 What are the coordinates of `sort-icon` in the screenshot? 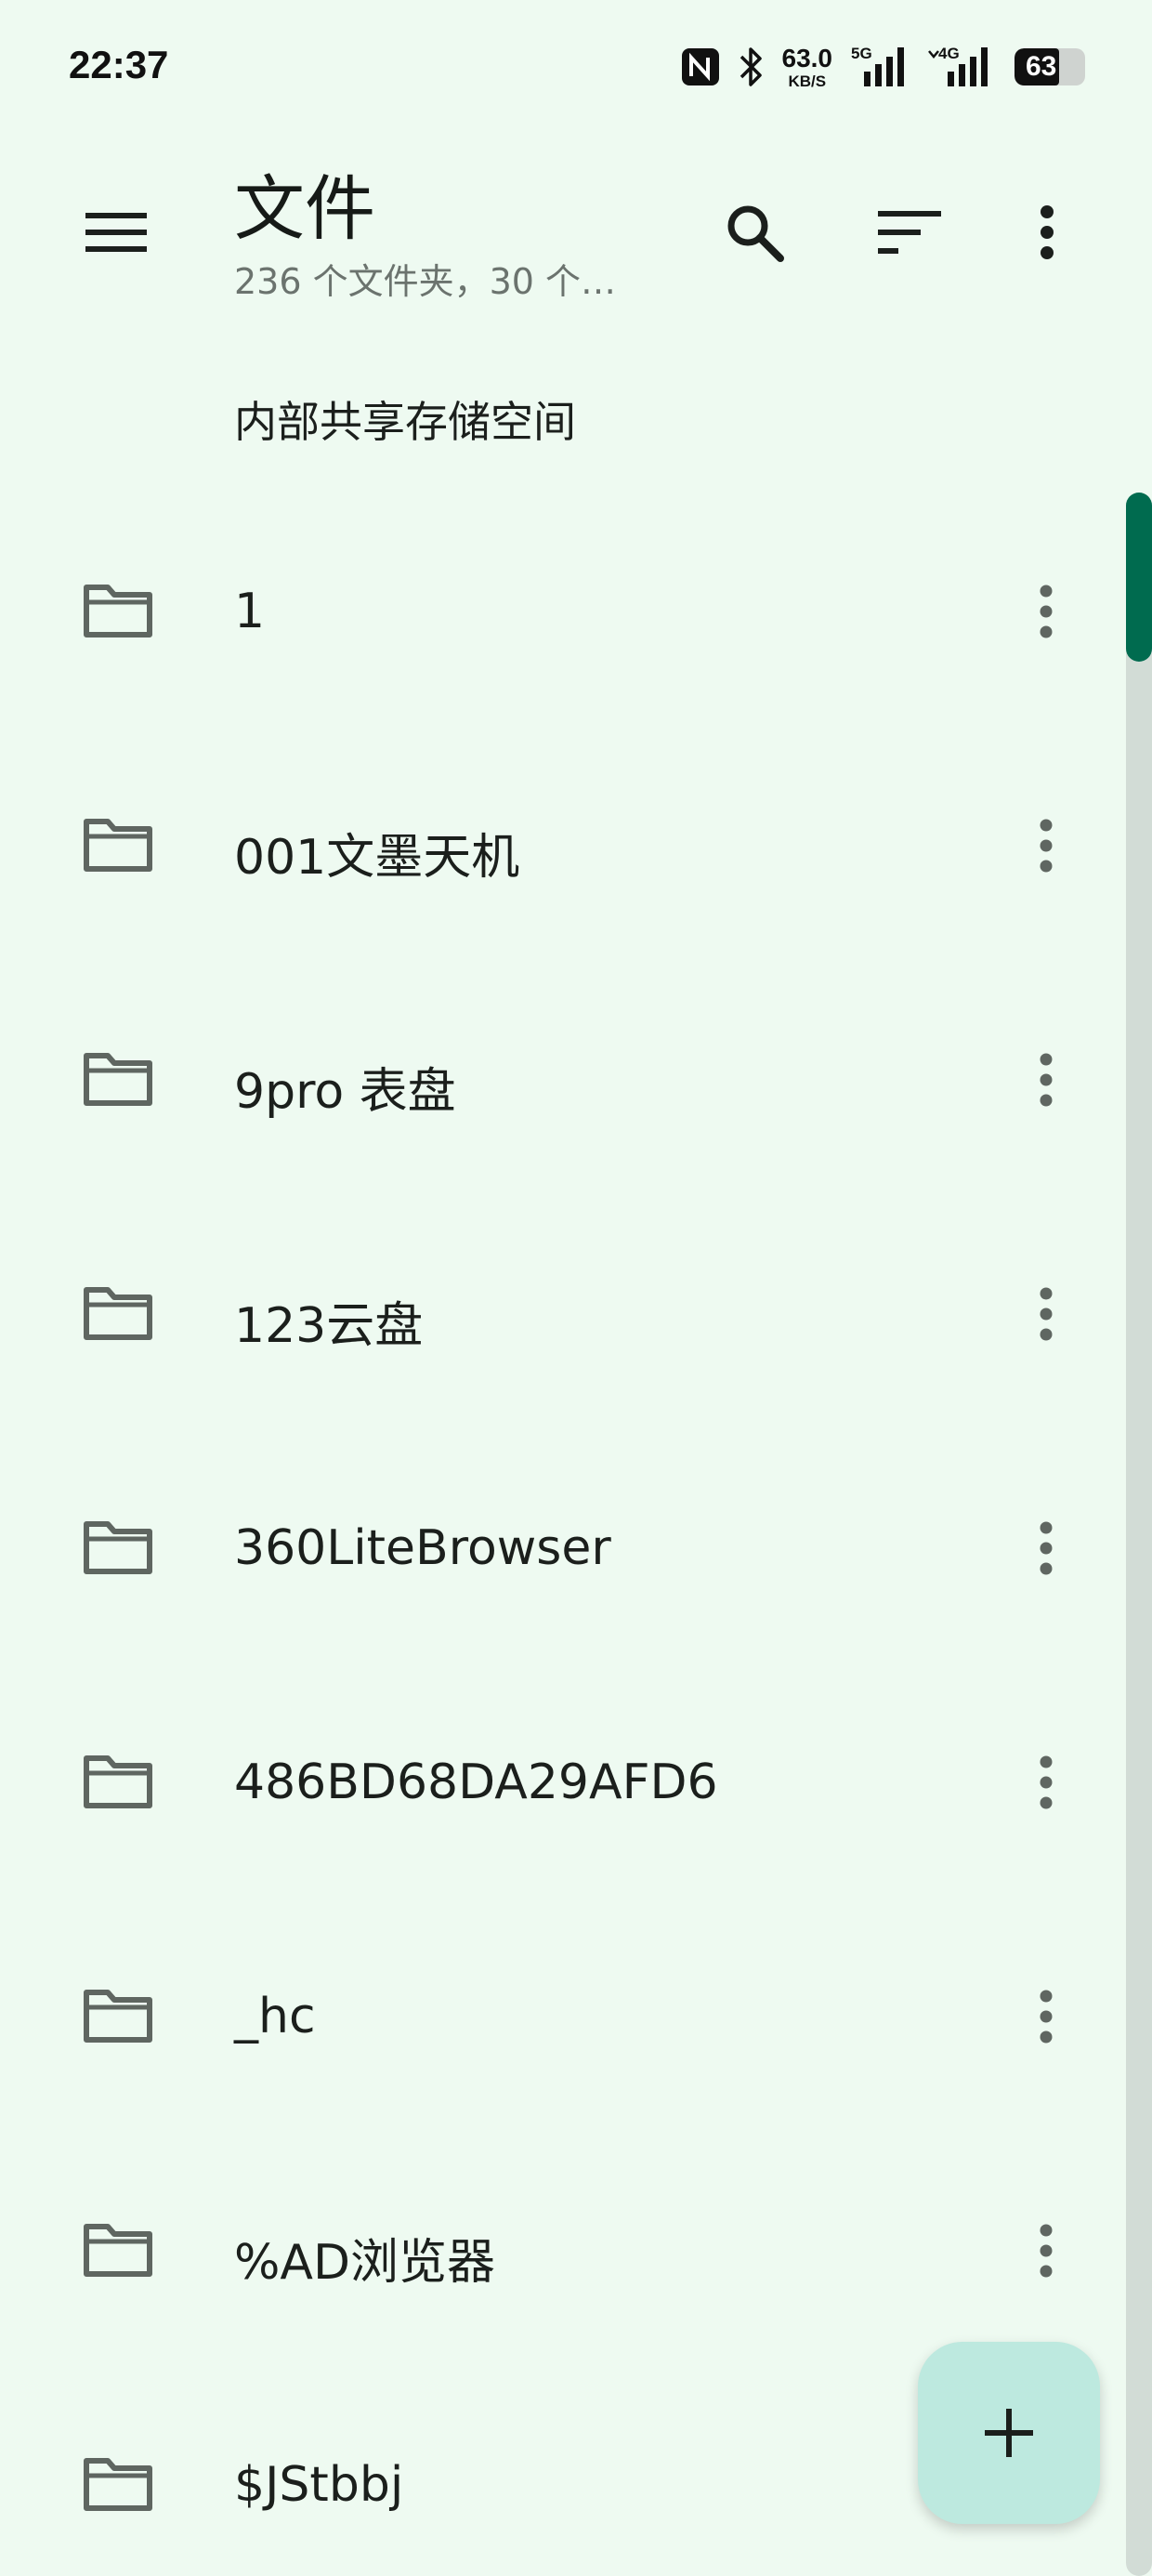 It's located at (909, 232).